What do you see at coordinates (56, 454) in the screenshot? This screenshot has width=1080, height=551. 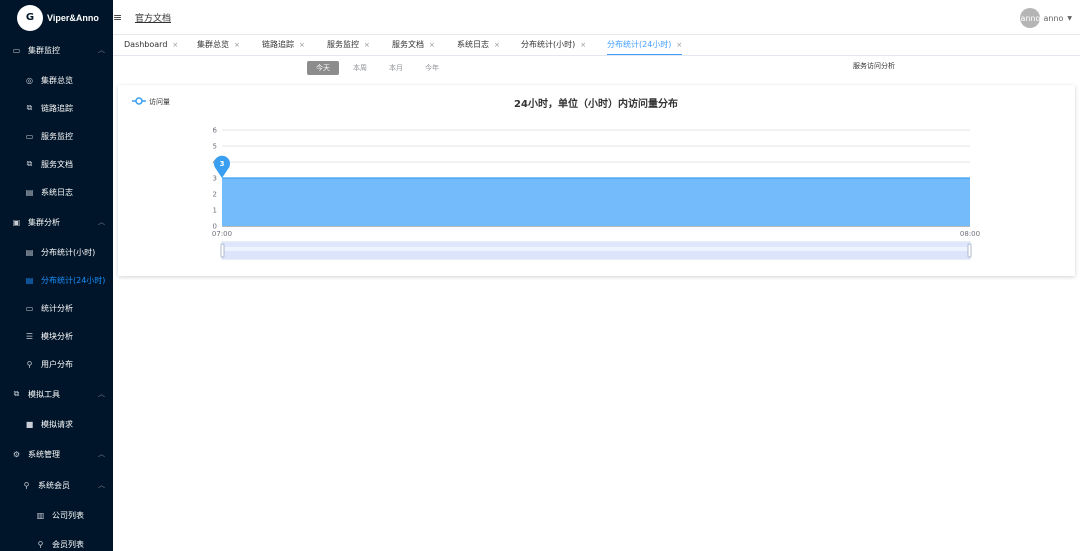 I see `menu-group-system-admin: ⚙ 系统管理 ︿` at bounding box center [56, 454].